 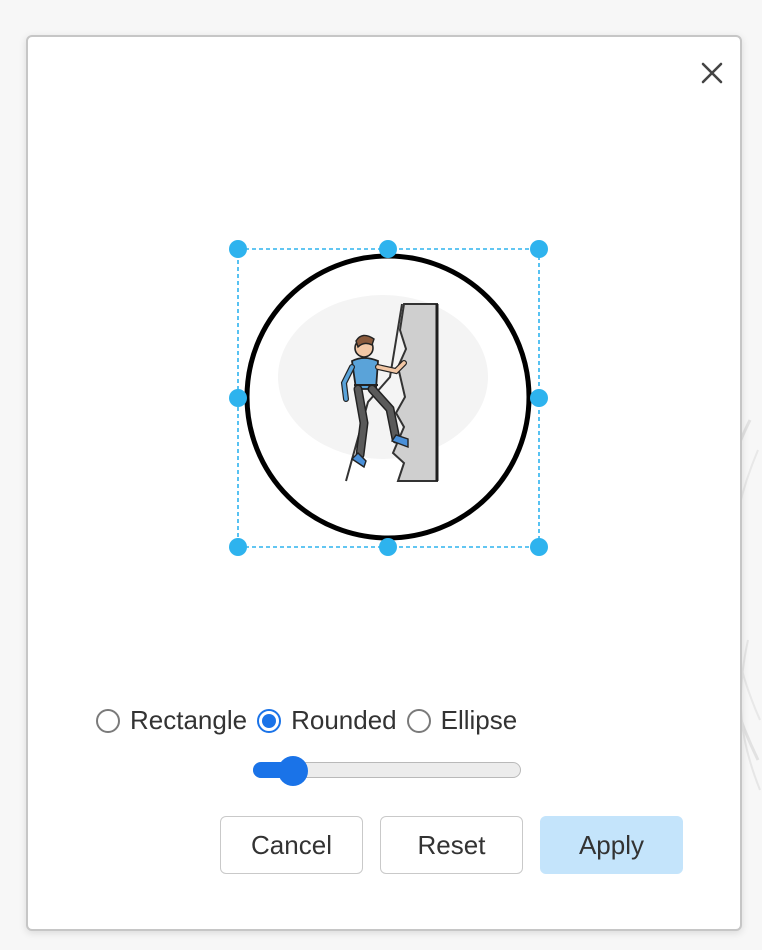 I want to click on close-button, so click(x=712, y=73).